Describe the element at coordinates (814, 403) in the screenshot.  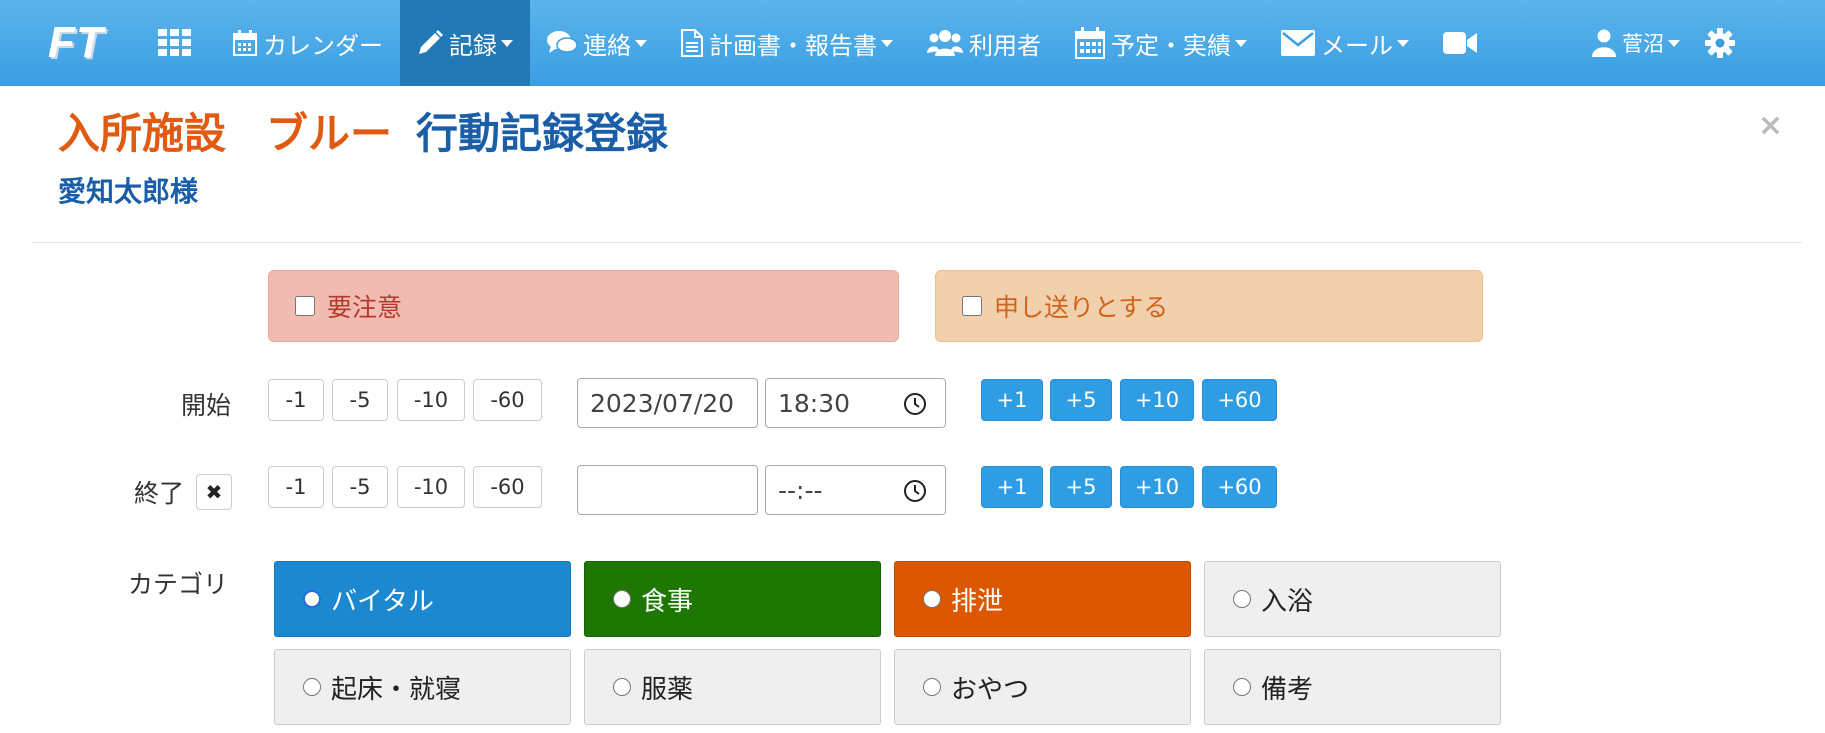
I see `start-time-value: 18:30` at that location.